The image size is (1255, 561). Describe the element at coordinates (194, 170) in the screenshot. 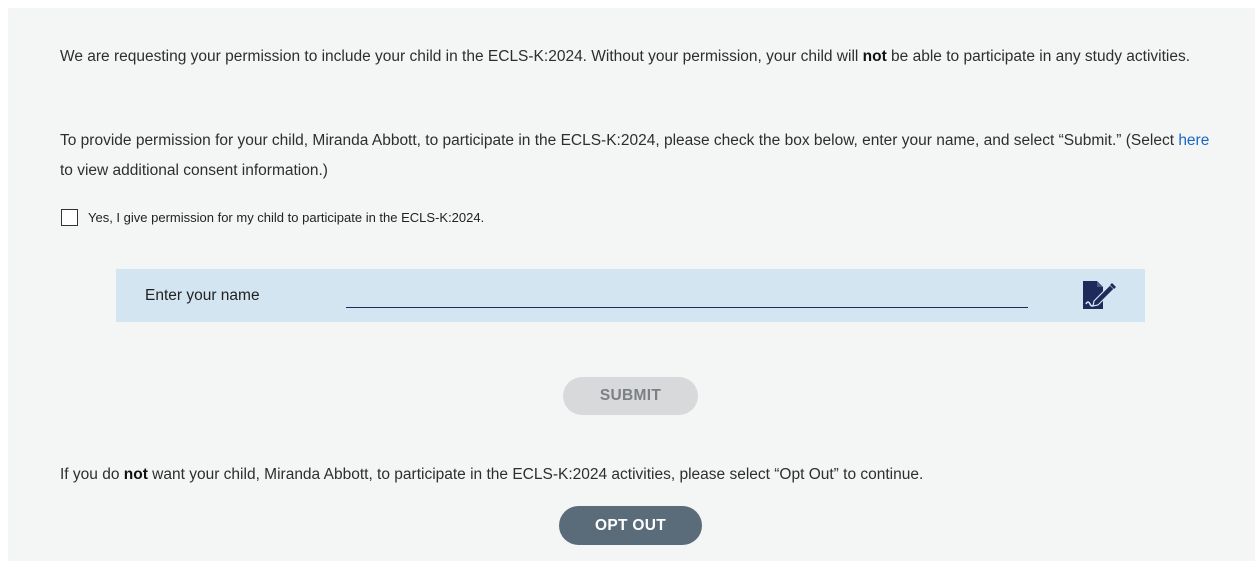

I see `instructions-text-after: to view additional consent information.)` at that location.